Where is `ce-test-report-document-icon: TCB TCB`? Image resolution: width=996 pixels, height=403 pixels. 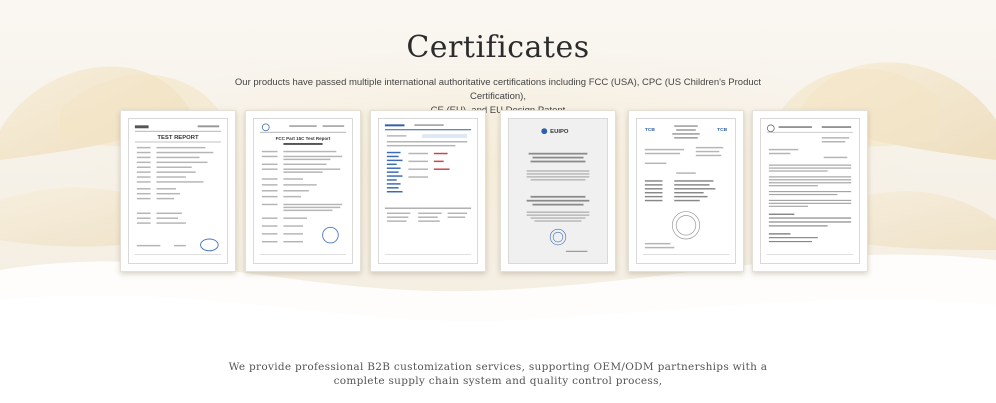 ce-test-report-document-icon: TCB TCB is located at coordinates (686, 190).